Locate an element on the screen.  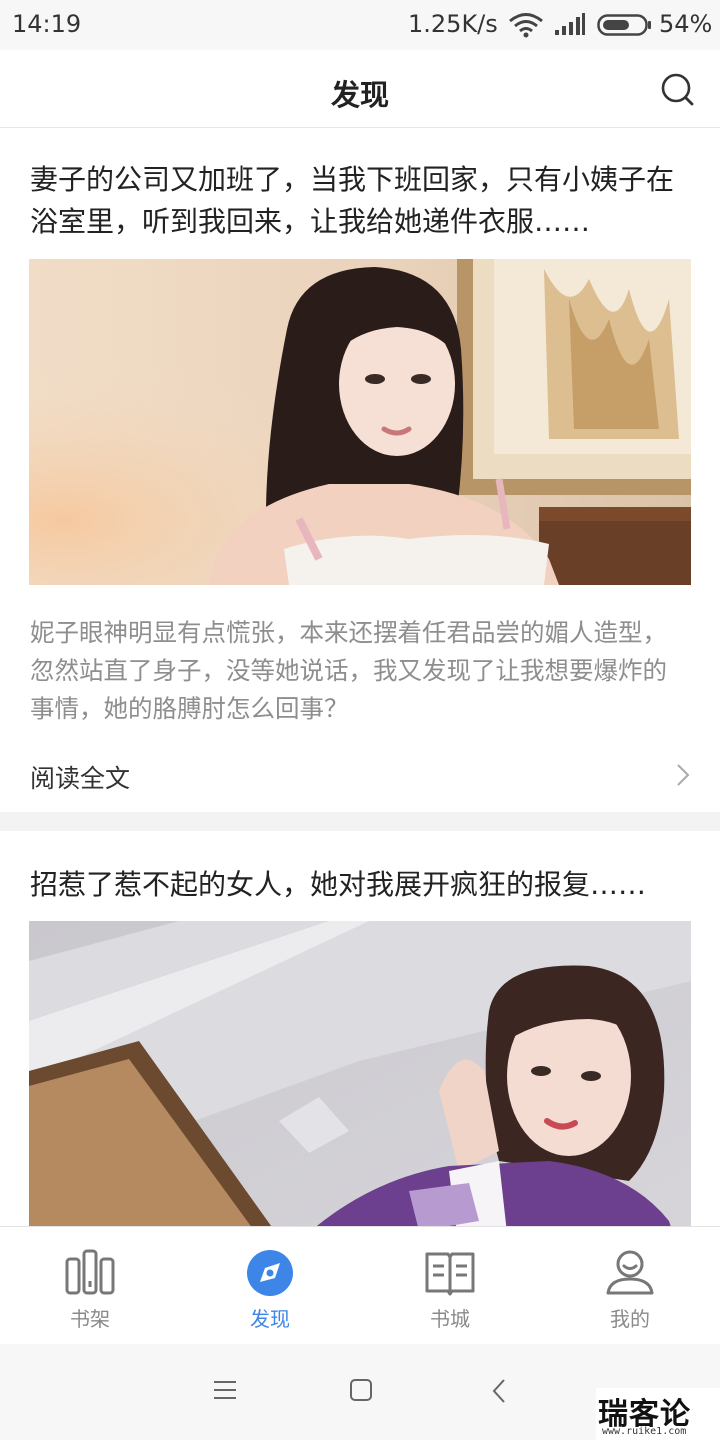
read-full-article-row: 阅读全文 is located at coordinates (360, 776).